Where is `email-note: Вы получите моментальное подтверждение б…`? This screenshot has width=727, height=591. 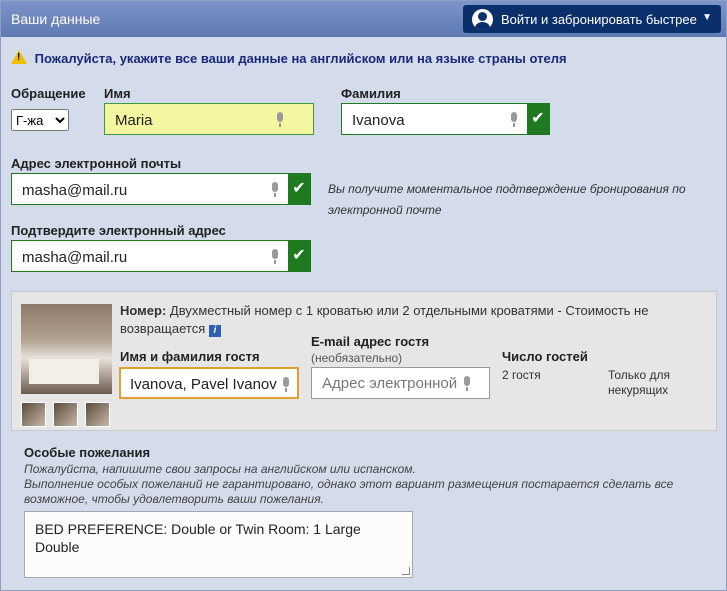
email-note: Вы получите моментальное подтверждение б… is located at coordinates (507, 199).